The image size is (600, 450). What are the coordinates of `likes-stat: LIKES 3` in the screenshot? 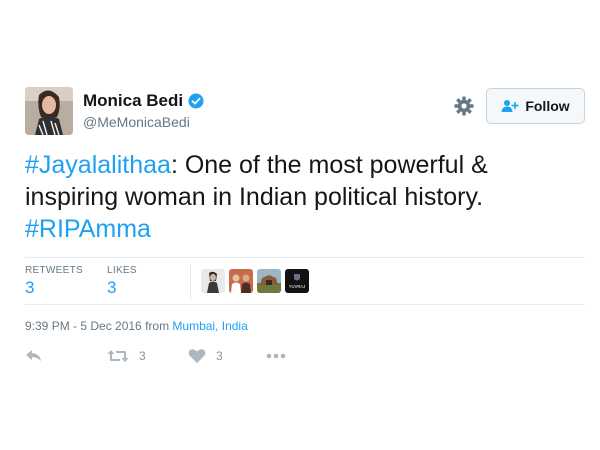 It's located at (122, 281).